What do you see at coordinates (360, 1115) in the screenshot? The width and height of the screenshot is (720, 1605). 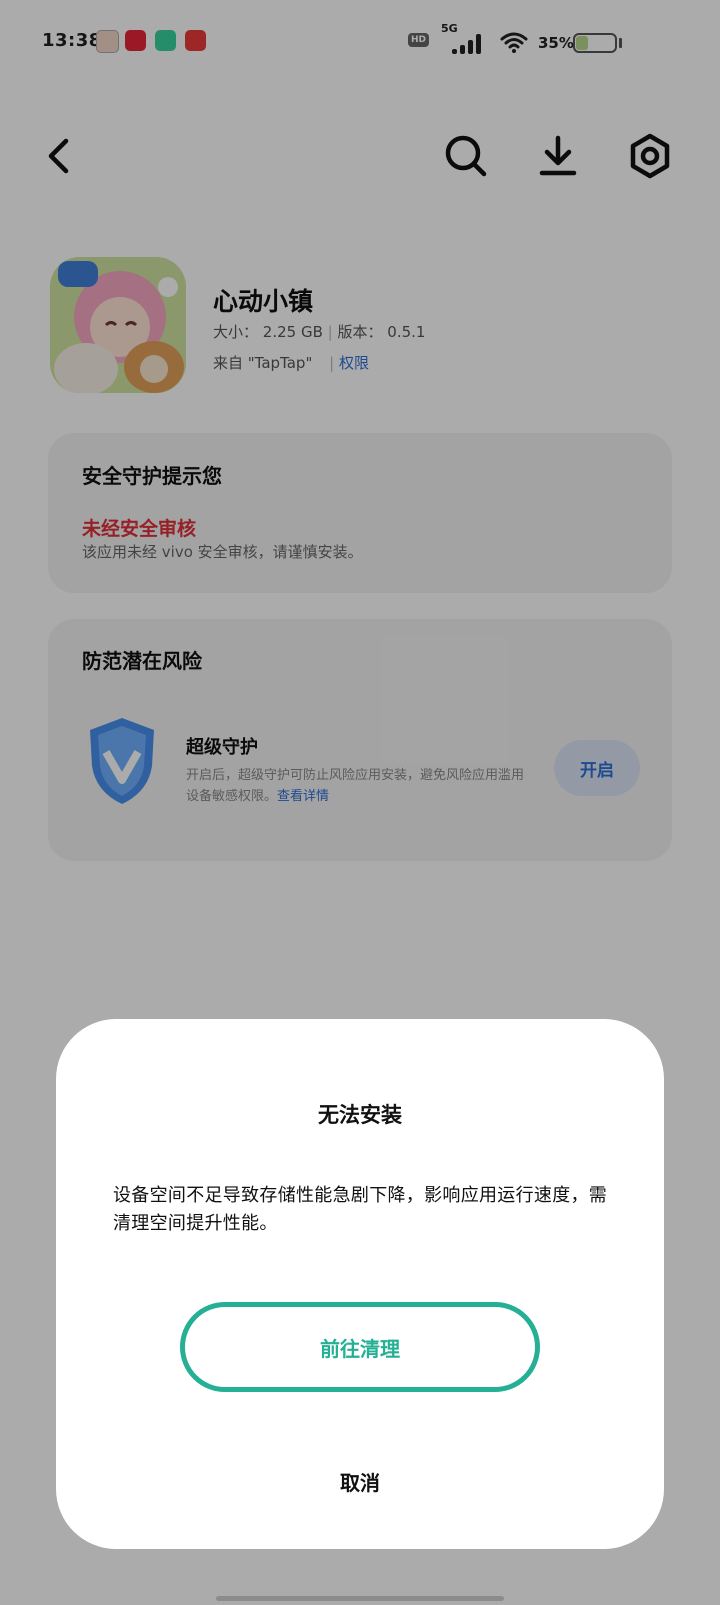 I see `dialog-title: 无法安装` at bounding box center [360, 1115].